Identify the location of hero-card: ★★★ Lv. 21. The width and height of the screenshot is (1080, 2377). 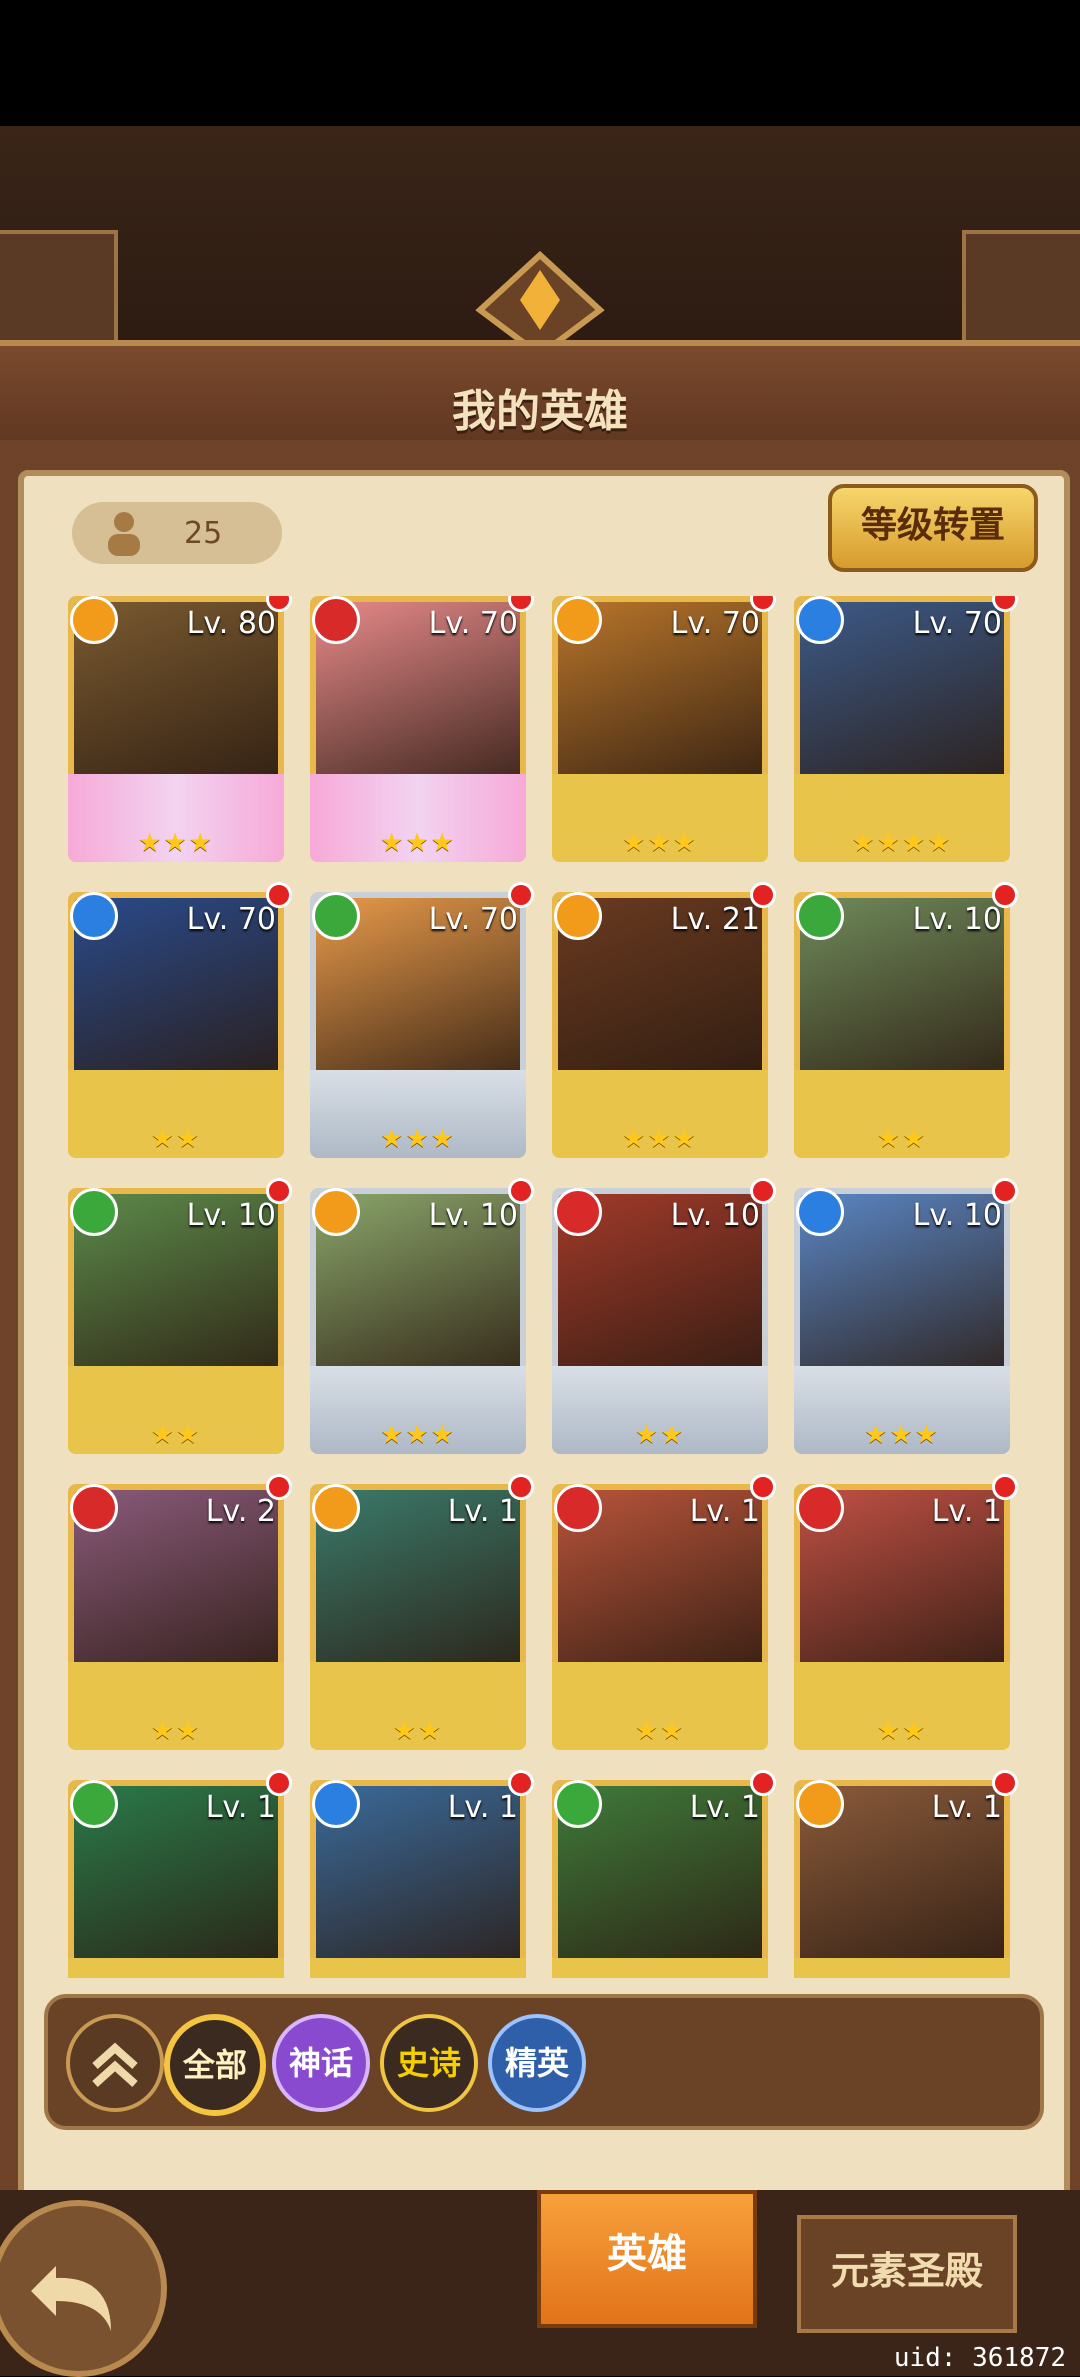
(664, 1020).